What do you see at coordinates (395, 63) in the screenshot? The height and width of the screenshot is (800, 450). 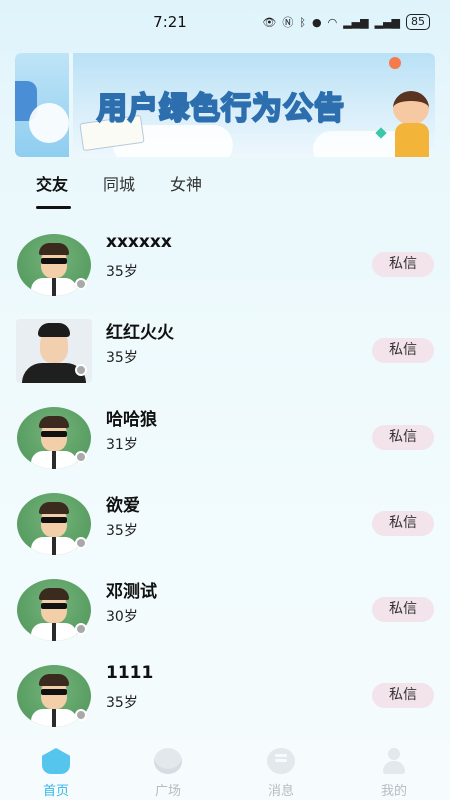 I see `flower-illustration` at bounding box center [395, 63].